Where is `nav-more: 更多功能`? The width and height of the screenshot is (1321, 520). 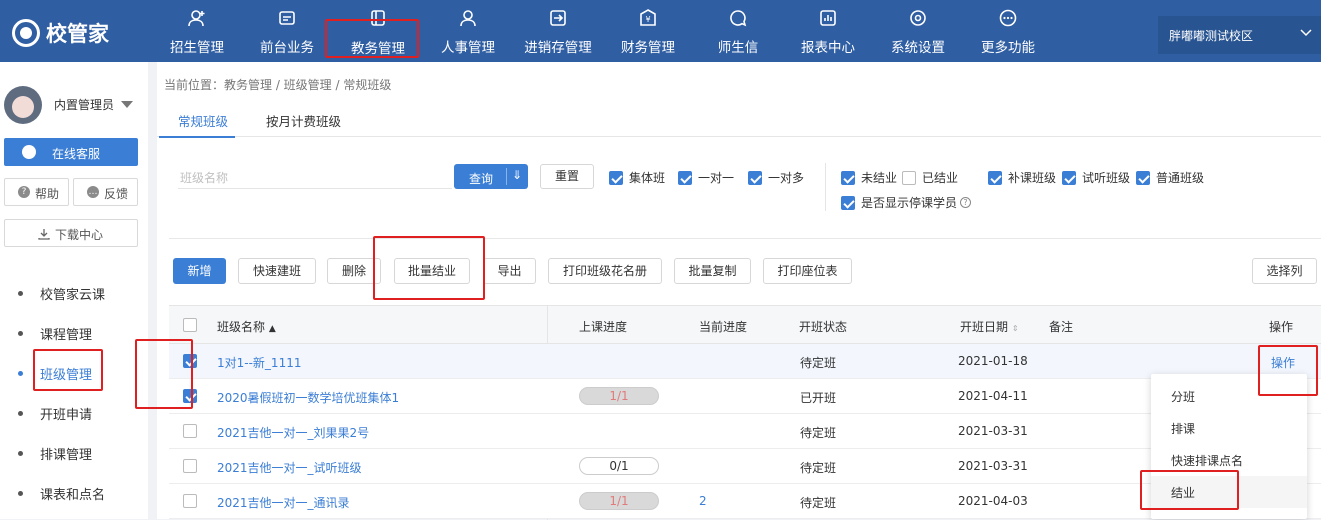
nav-more: 更多功能 is located at coordinates (1008, 31).